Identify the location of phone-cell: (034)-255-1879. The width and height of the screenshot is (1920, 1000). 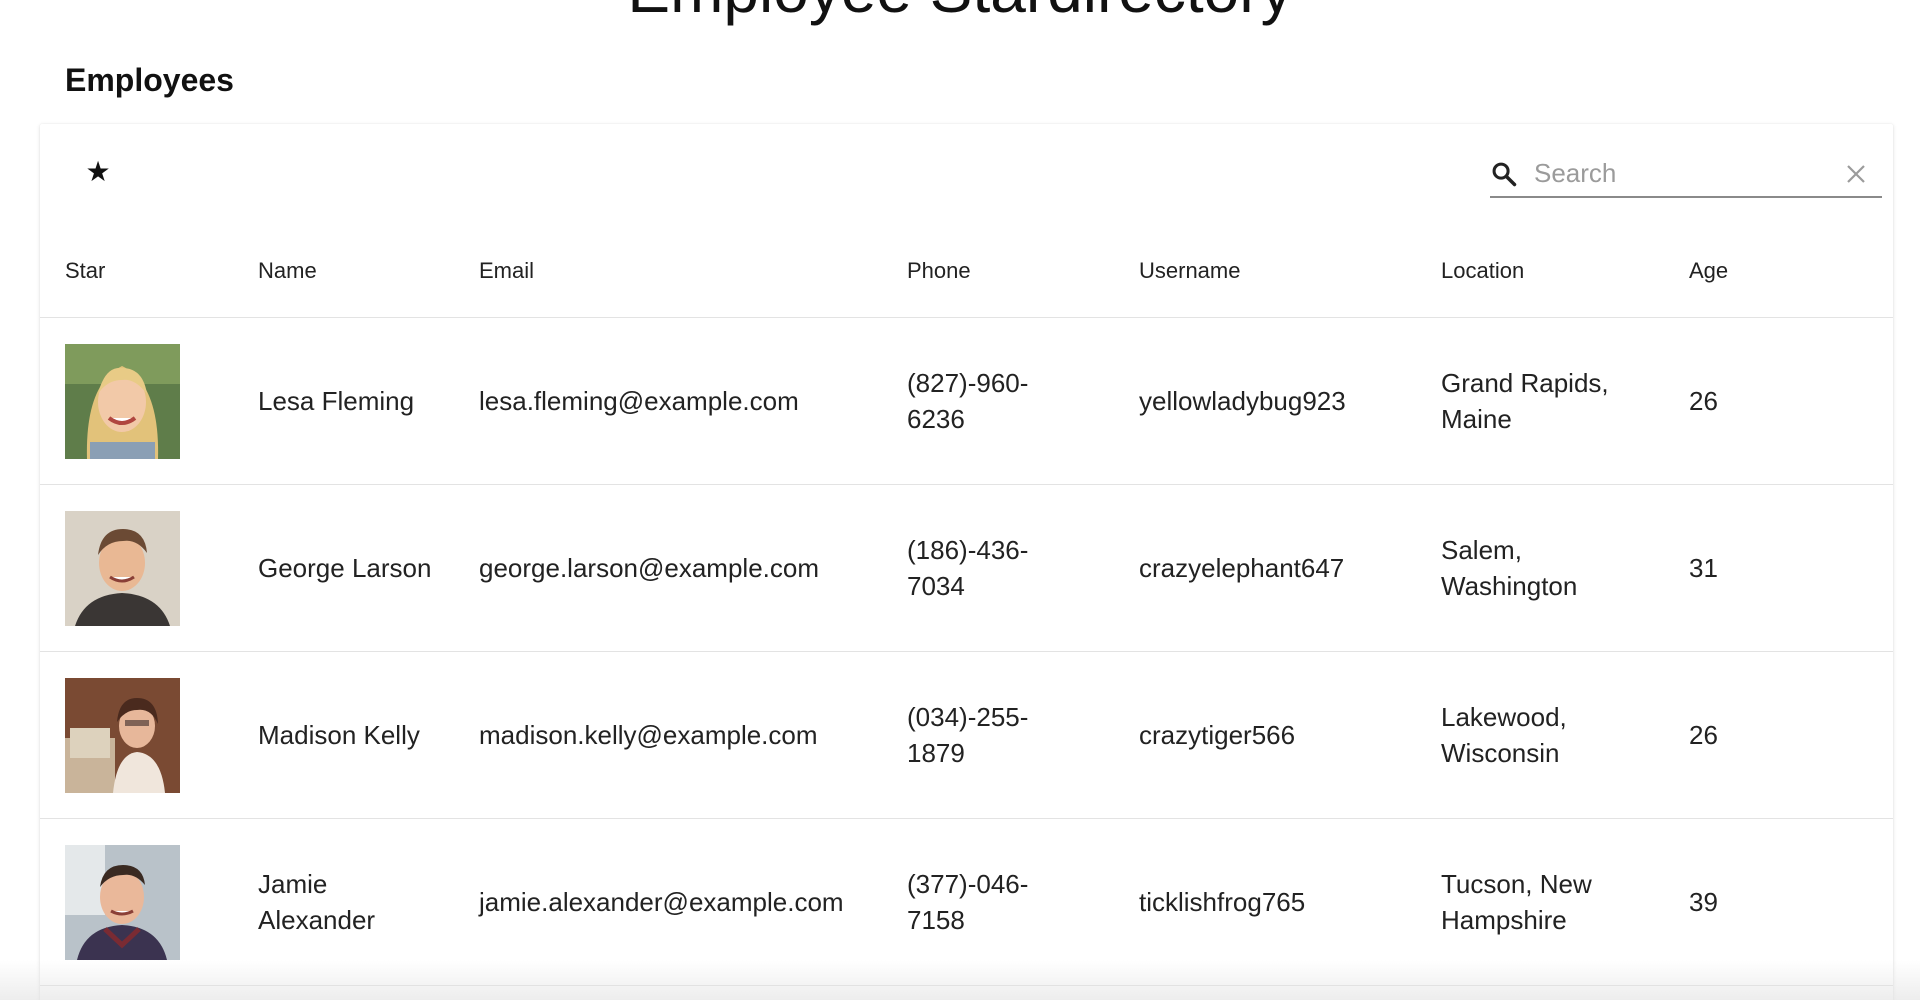
(1023, 735).